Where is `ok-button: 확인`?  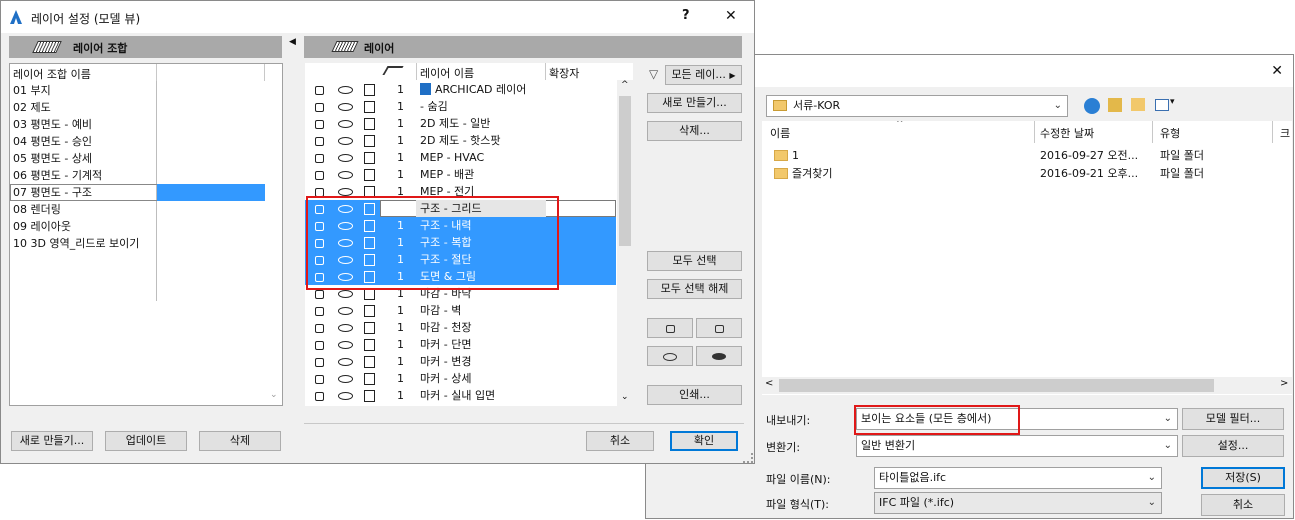
ok-button: 확인 is located at coordinates (704, 441).